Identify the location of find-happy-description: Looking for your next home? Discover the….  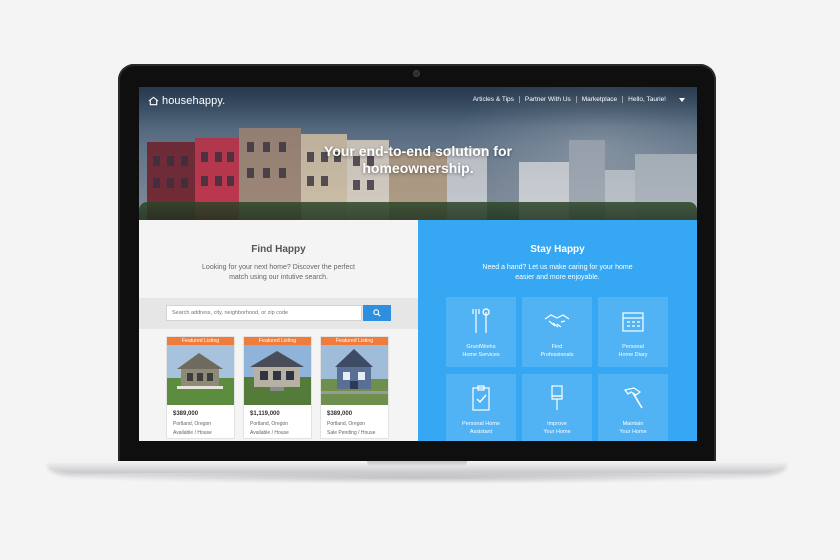
(278, 272).